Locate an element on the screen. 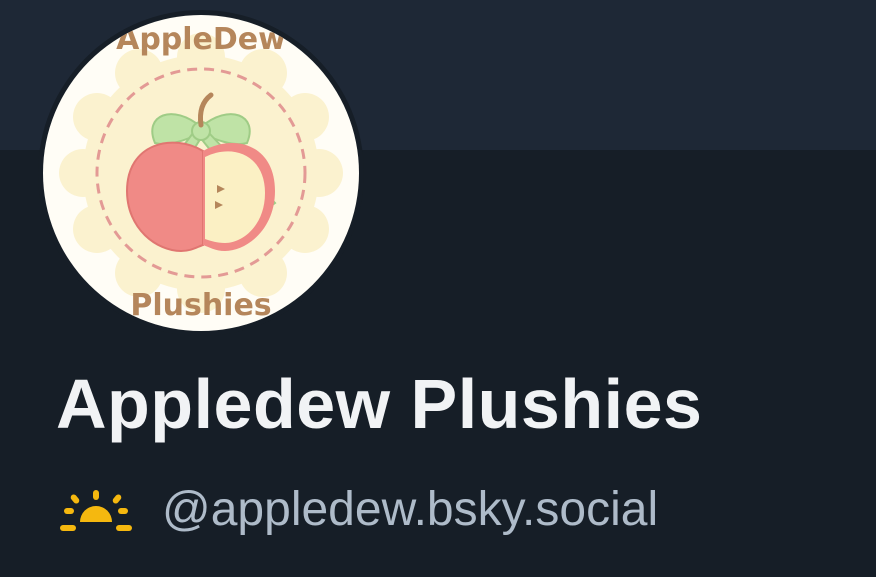 This screenshot has width=876, height=577. logo-text-bottom: Plushies is located at coordinates (200, 305).